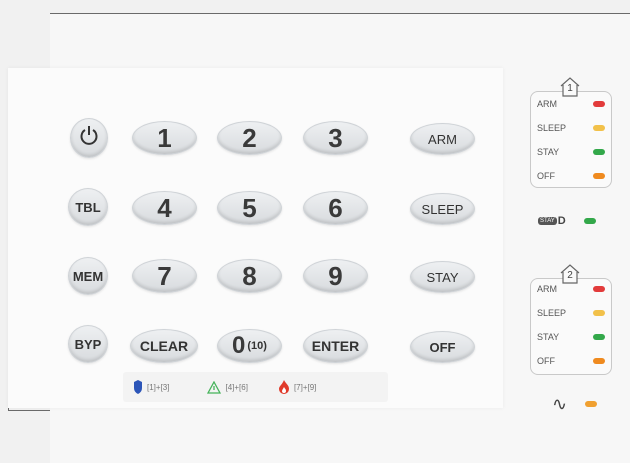  I want to click on area-2-number: 2, so click(570, 275).